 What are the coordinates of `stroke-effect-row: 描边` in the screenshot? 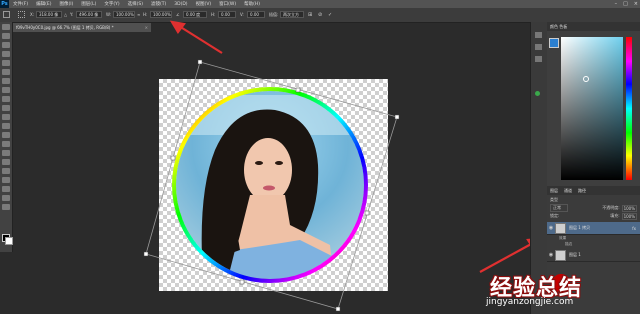 It's located at (568, 244).